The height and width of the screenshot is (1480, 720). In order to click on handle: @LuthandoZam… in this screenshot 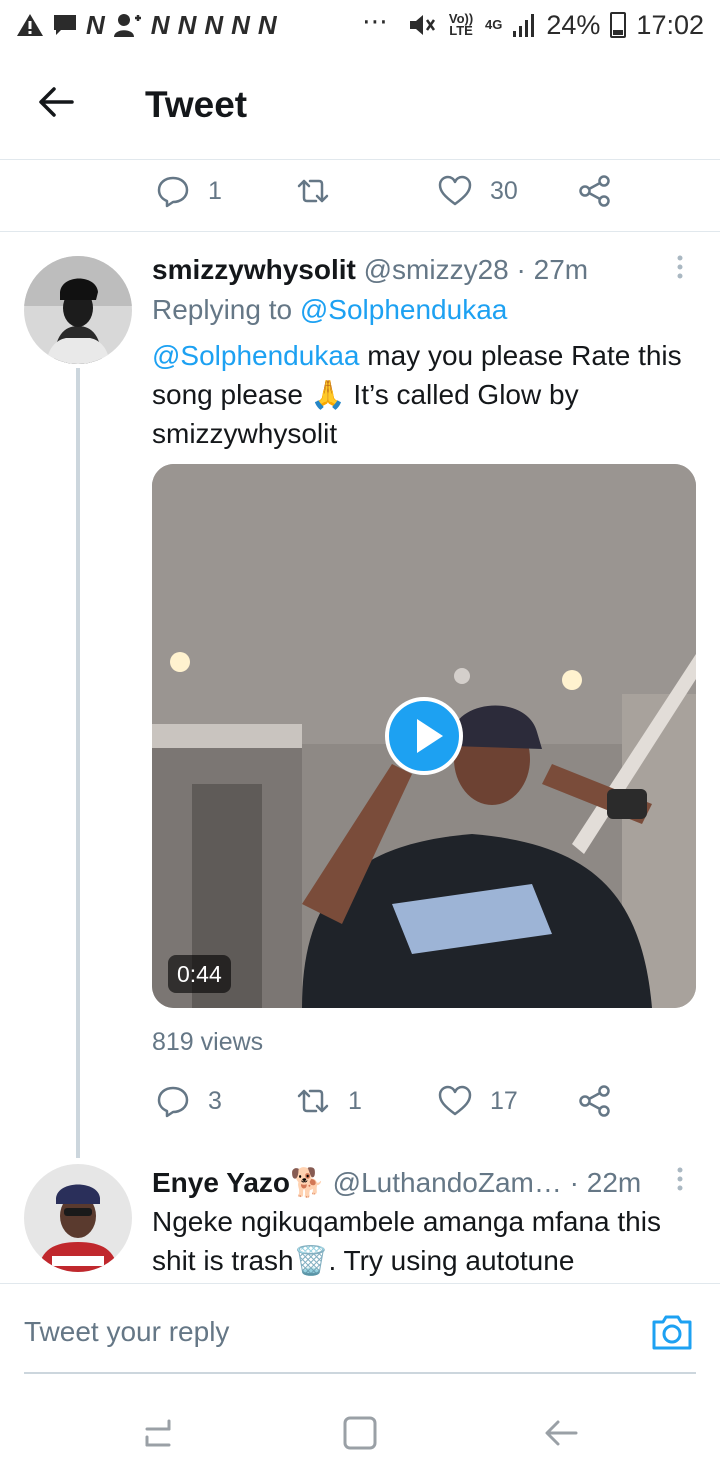, I will do `click(447, 1182)`.